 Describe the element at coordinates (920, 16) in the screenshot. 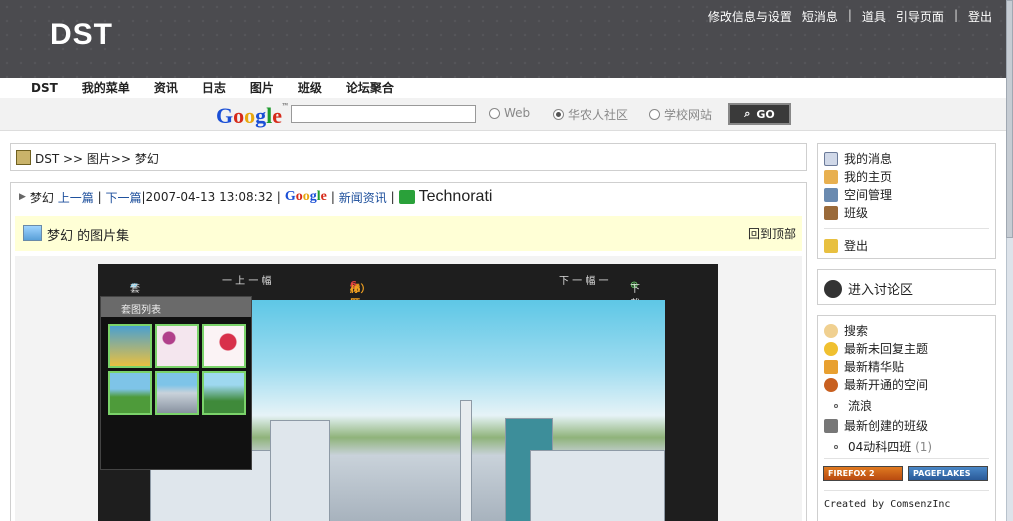

I see `guide-link: 引导页面` at that location.